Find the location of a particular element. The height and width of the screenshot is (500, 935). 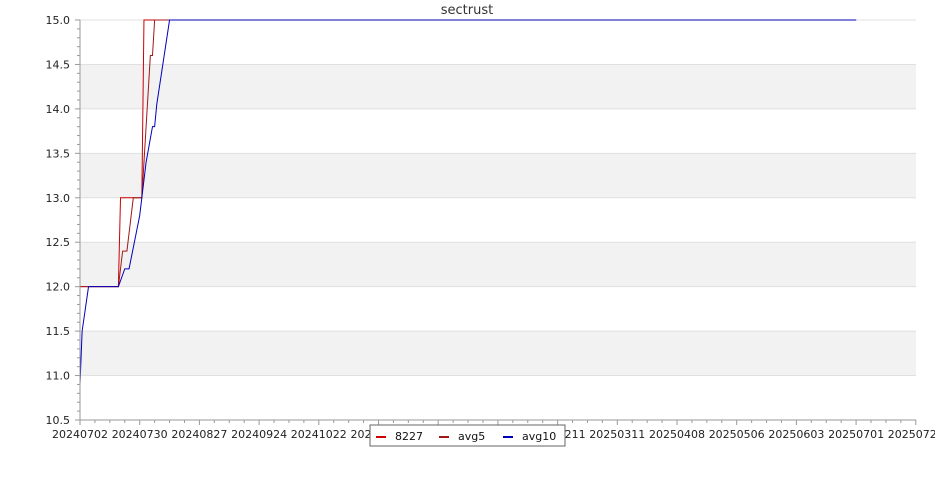

y-tick-label: 15.0 is located at coordinates (58, 20).